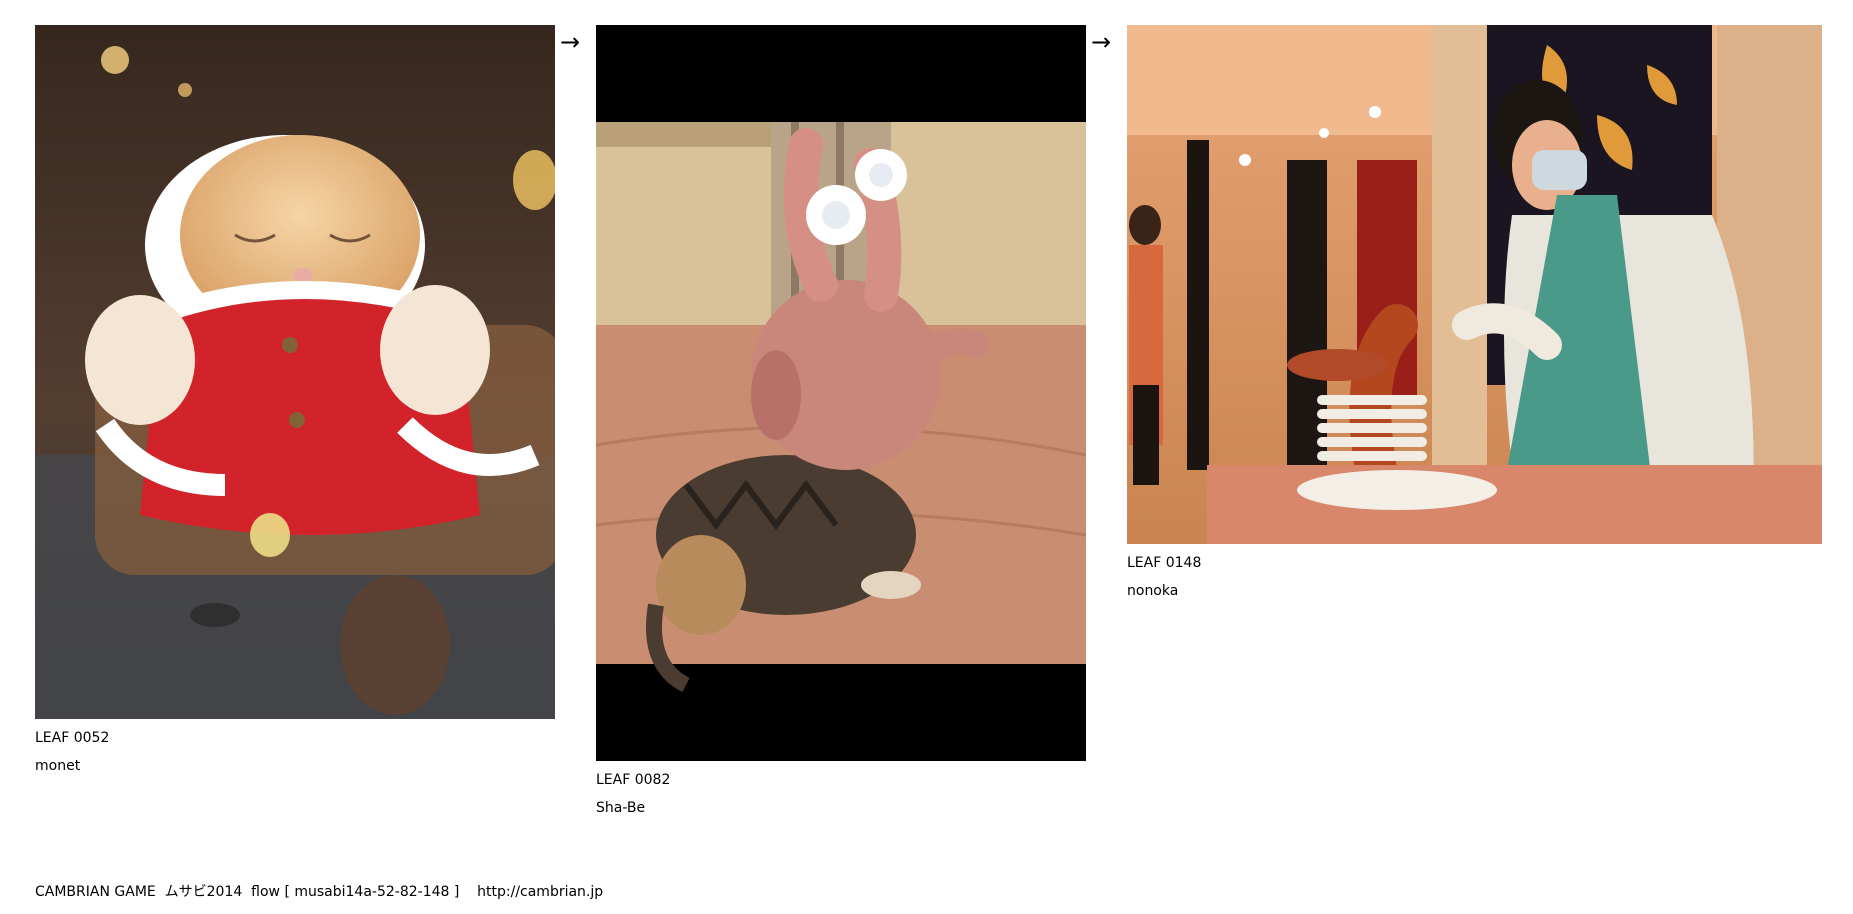 The image size is (1853, 914). What do you see at coordinates (1474, 591) in the screenshot?
I see `leaf-author-label: nonoka` at bounding box center [1474, 591].